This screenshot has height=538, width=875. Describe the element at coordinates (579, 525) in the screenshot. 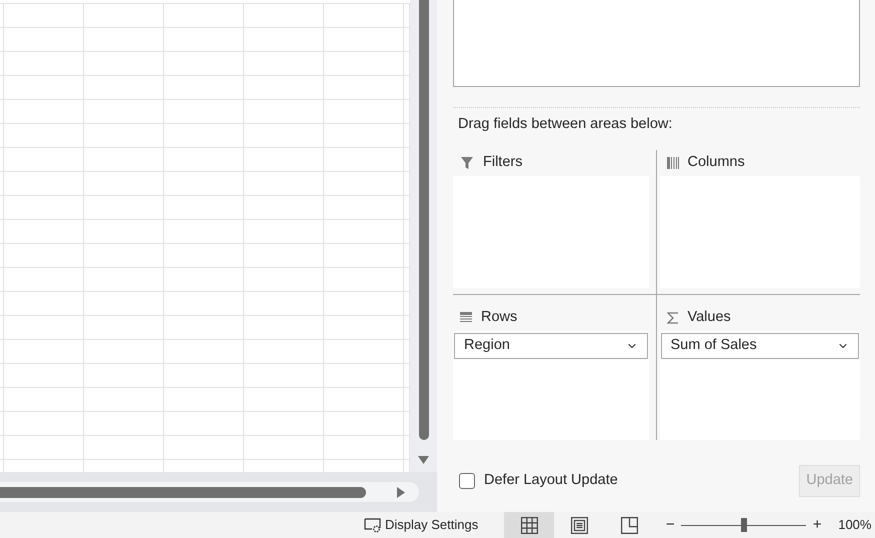

I see `page-icon` at that location.